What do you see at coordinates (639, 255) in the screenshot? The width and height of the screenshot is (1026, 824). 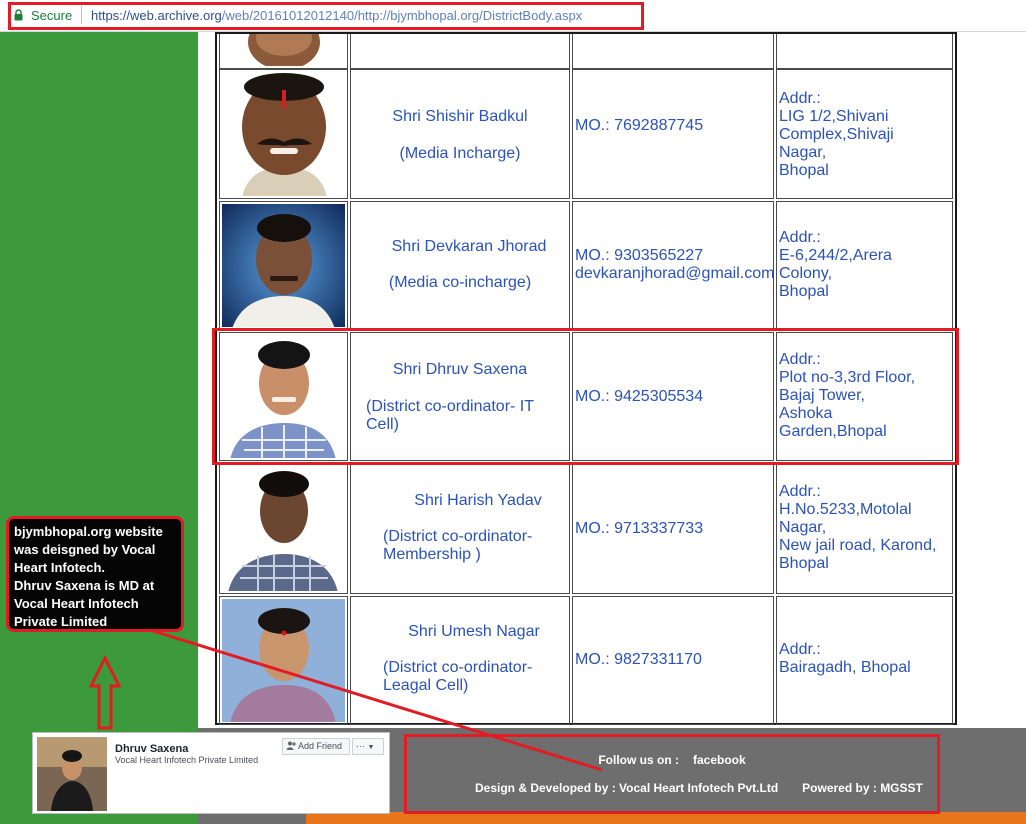 I see `member-mobile: MO.: 9303565227` at bounding box center [639, 255].